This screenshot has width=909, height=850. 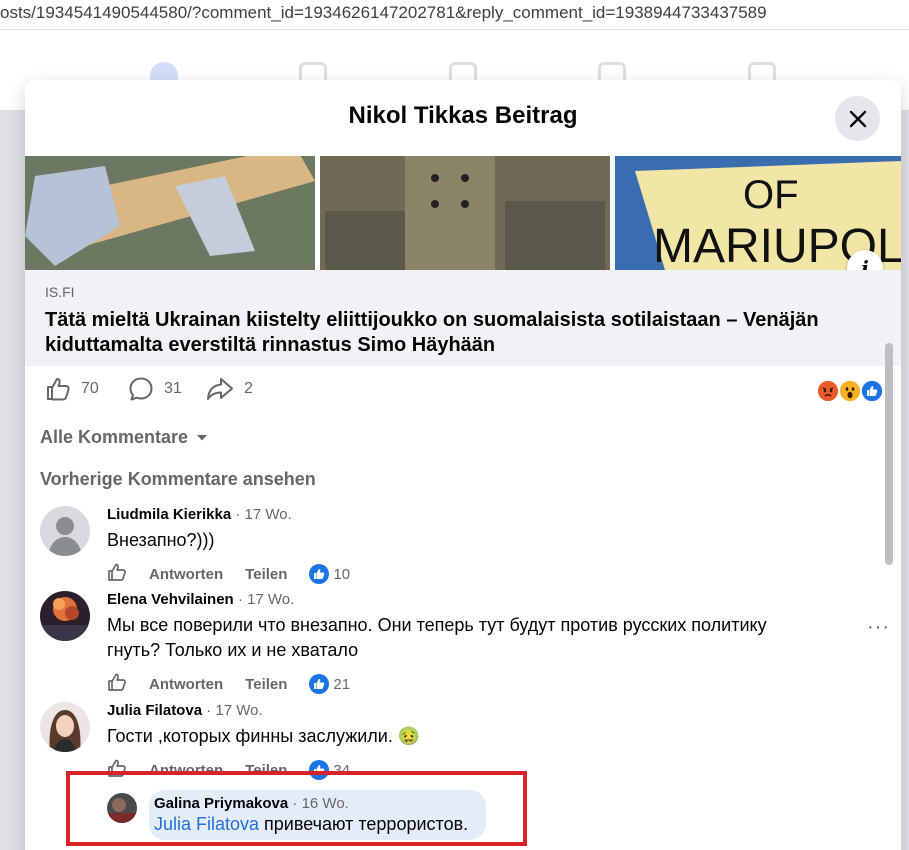 I want to click on wow-reaction-icon, so click(x=850, y=391).